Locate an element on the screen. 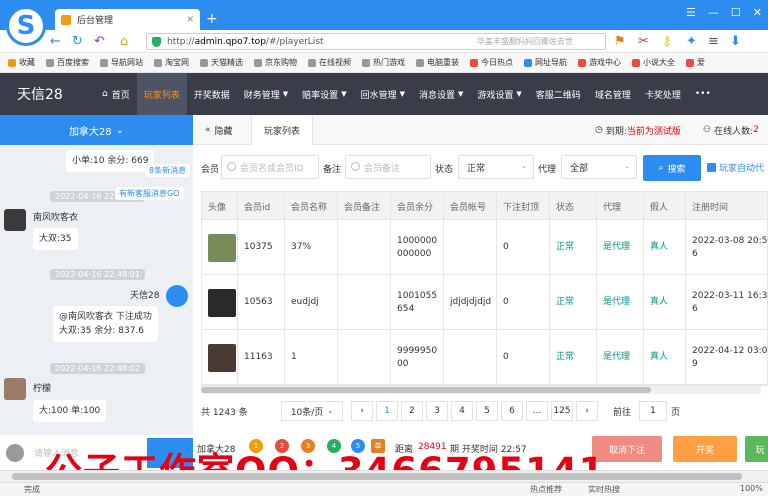 The width and height of the screenshot is (768, 496). refresh-icon: ↻ is located at coordinates (77, 41).